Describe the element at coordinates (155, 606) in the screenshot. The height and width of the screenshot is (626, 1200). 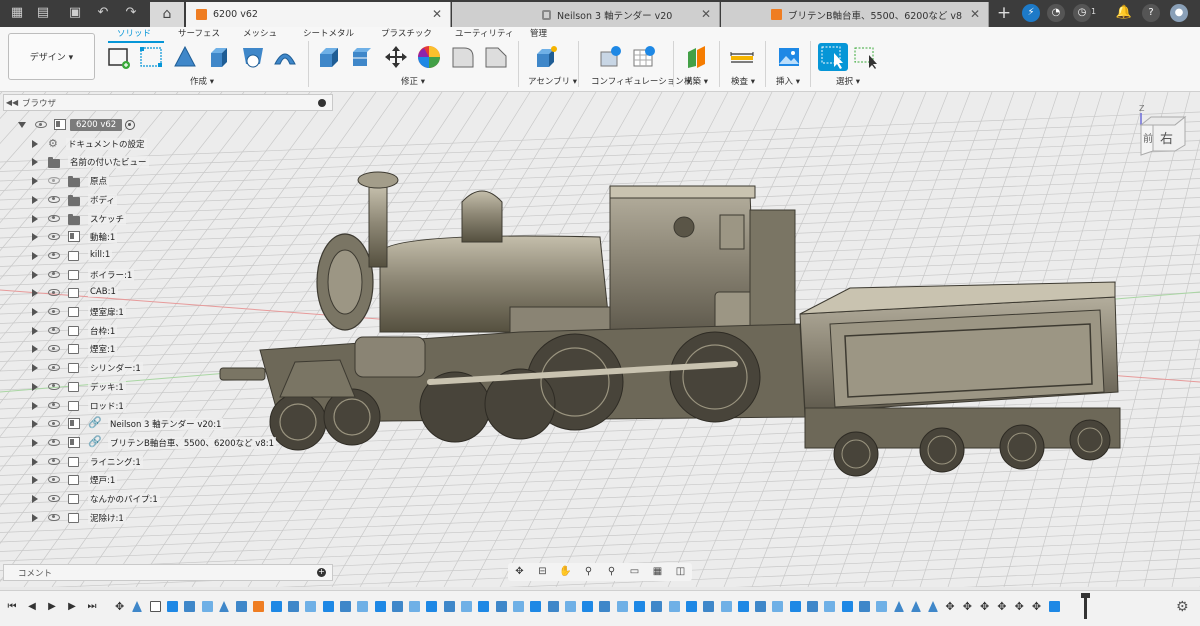
I see `timeline-sketch-feature-icon` at that location.